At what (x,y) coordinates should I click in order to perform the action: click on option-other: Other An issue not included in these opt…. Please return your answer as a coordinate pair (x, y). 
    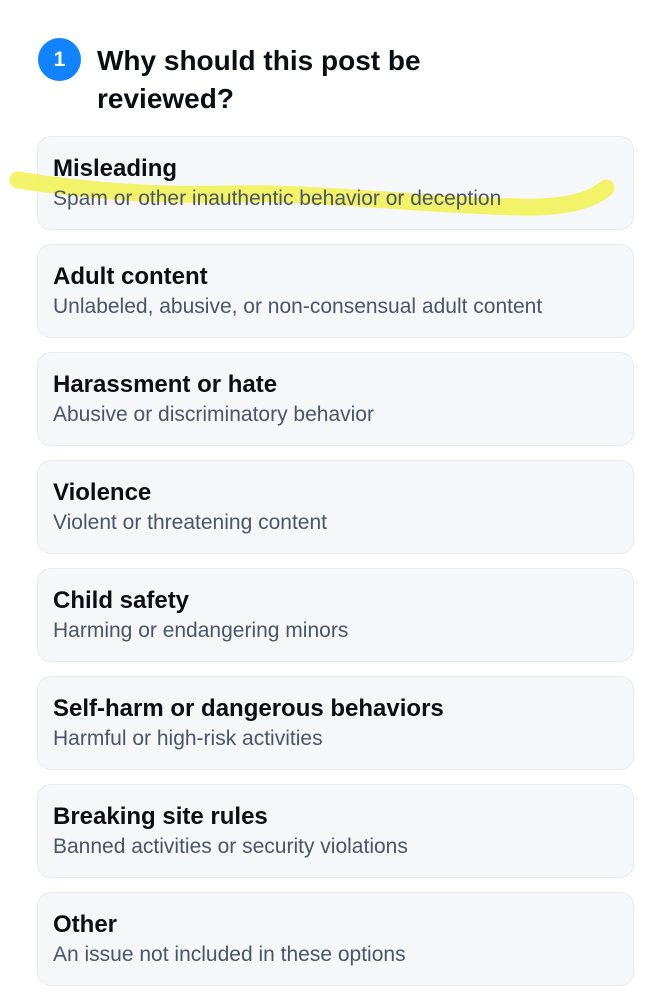
    Looking at the image, I should click on (335, 939).